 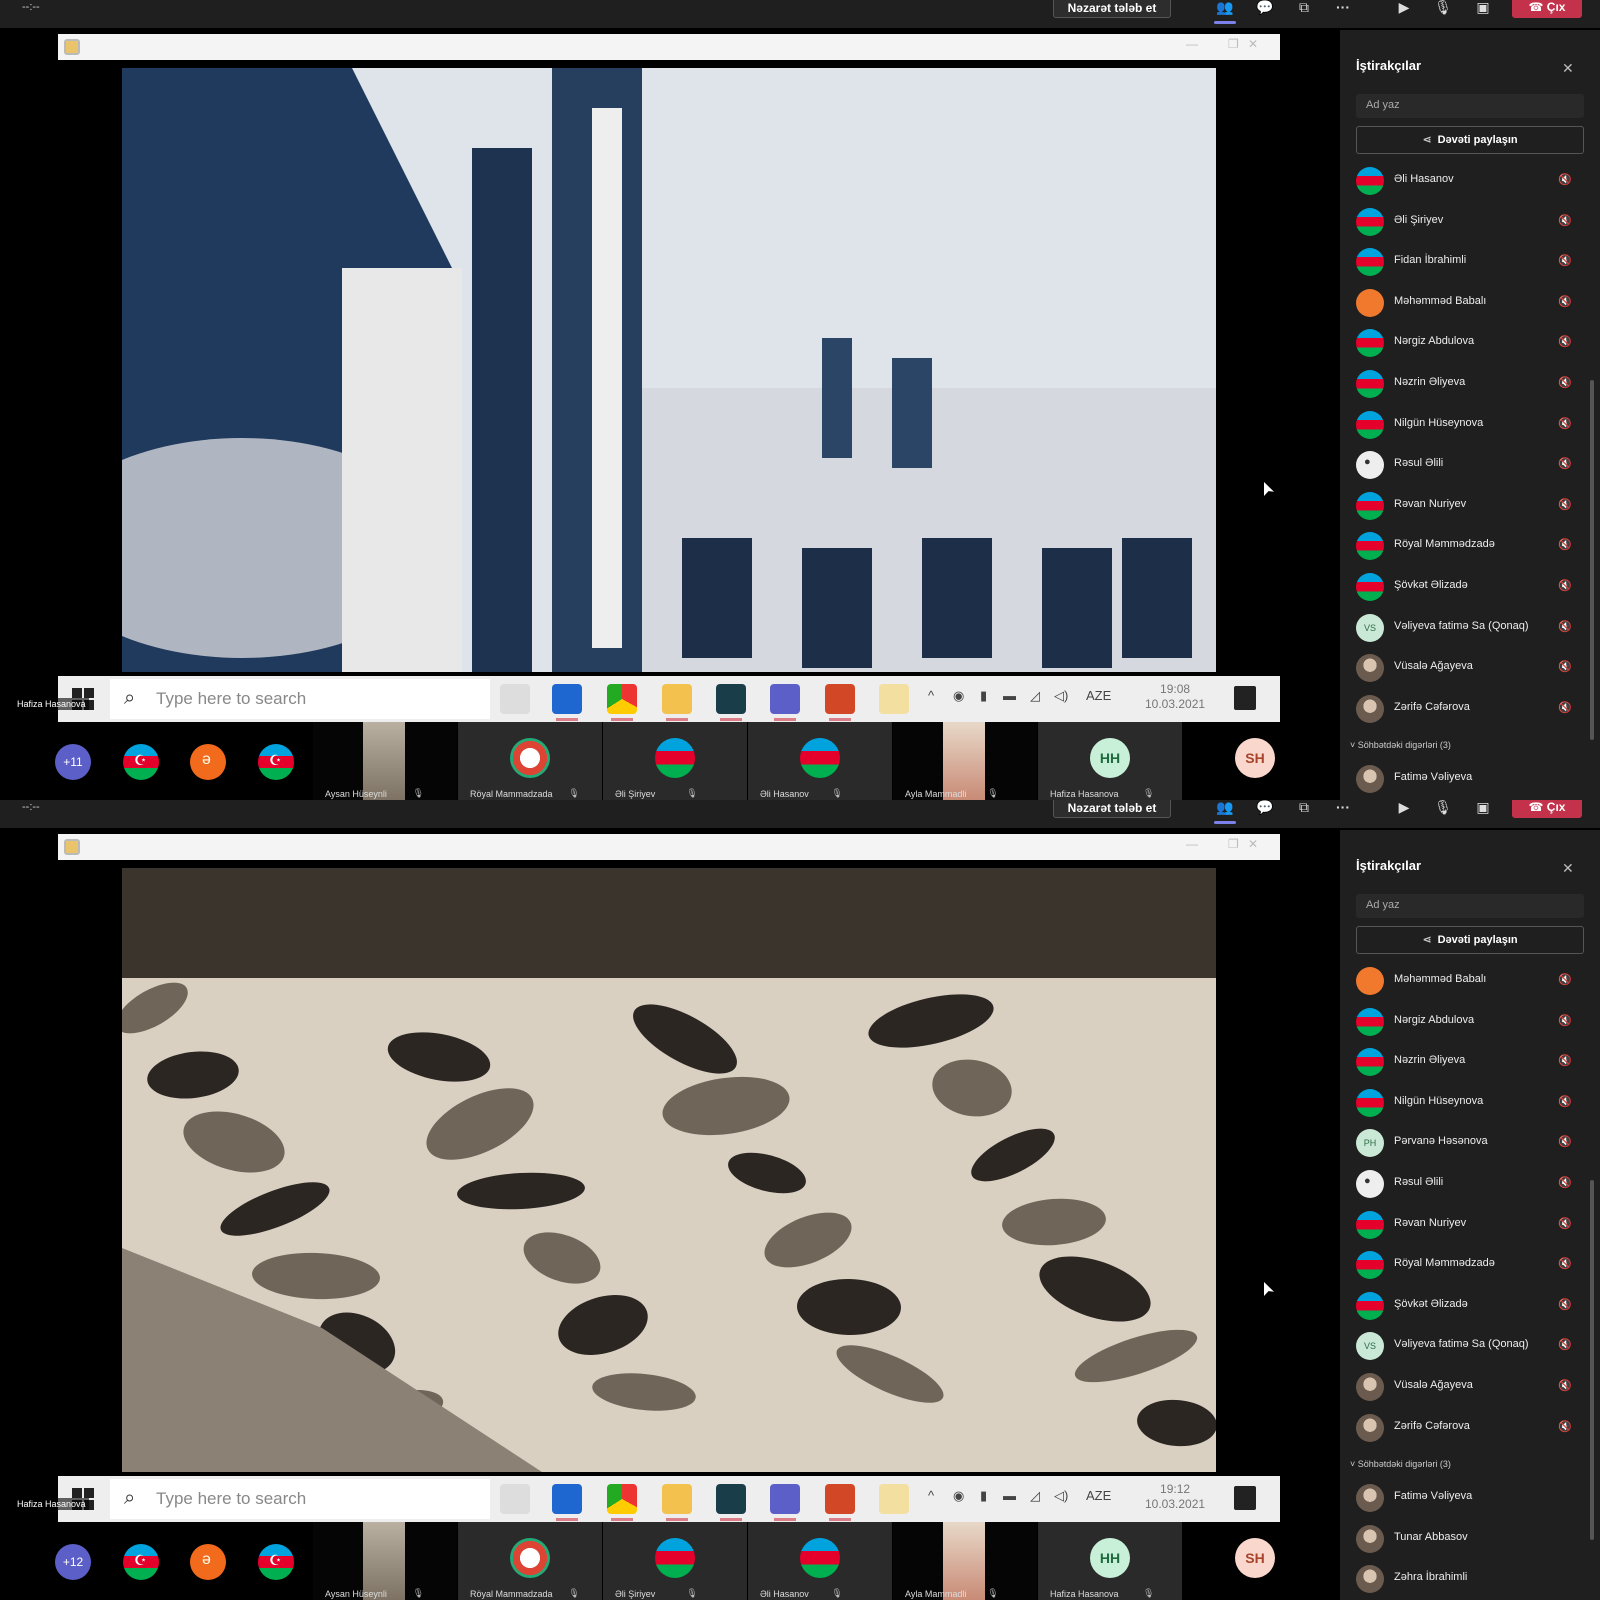 I want to click on teams-icon, so click(x=785, y=702).